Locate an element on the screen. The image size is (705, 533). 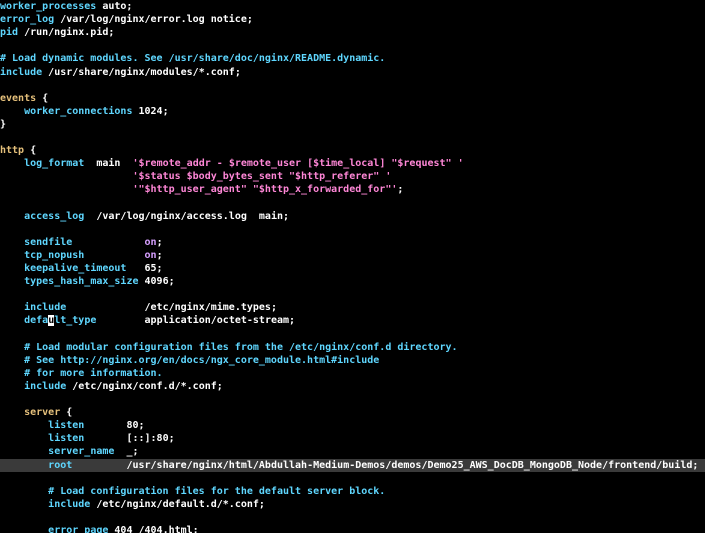
code-token-plain: [::]:80; is located at coordinates (129, 439).